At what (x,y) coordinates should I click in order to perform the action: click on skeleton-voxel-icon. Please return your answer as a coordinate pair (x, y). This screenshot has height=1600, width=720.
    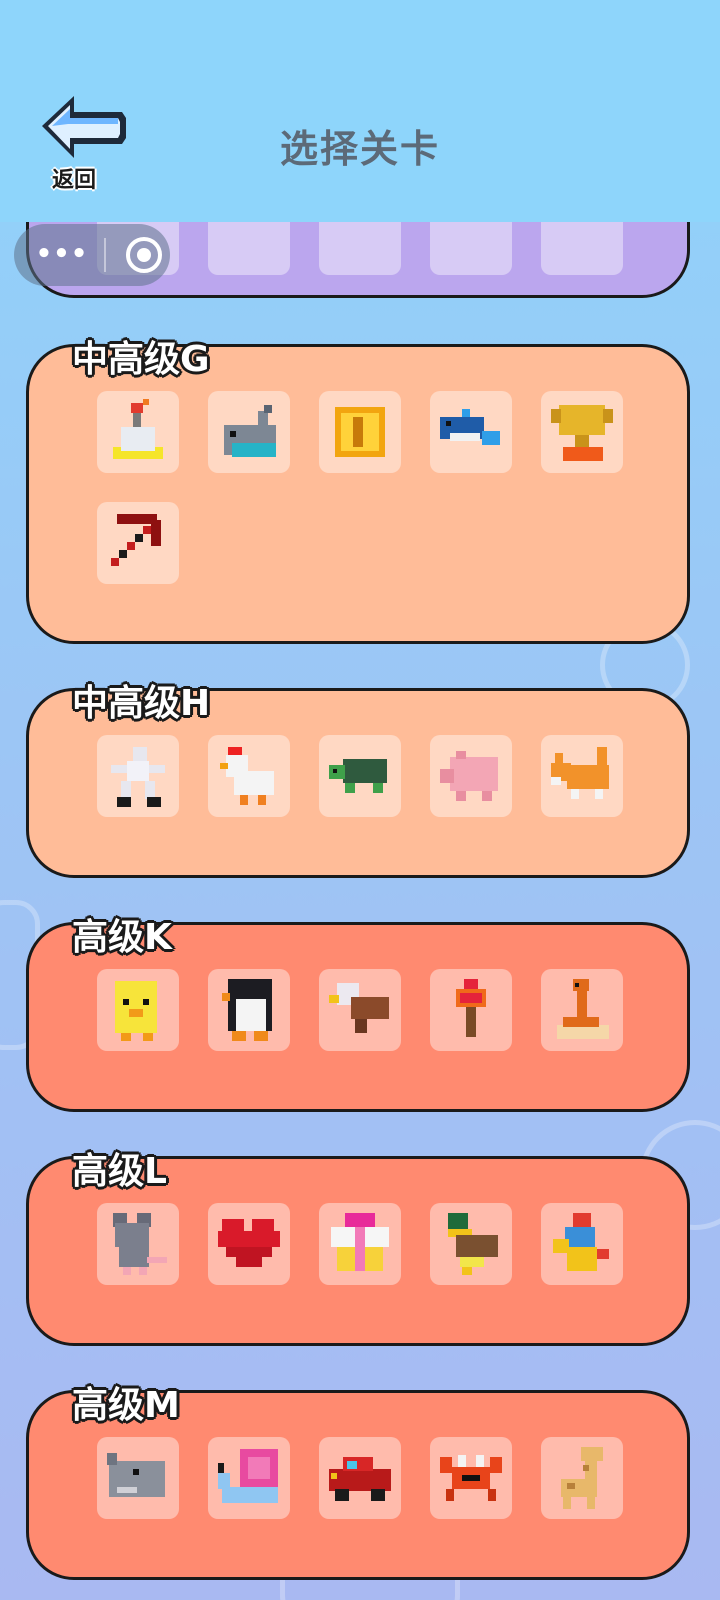
    Looking at the image, I should click on (138, 777).